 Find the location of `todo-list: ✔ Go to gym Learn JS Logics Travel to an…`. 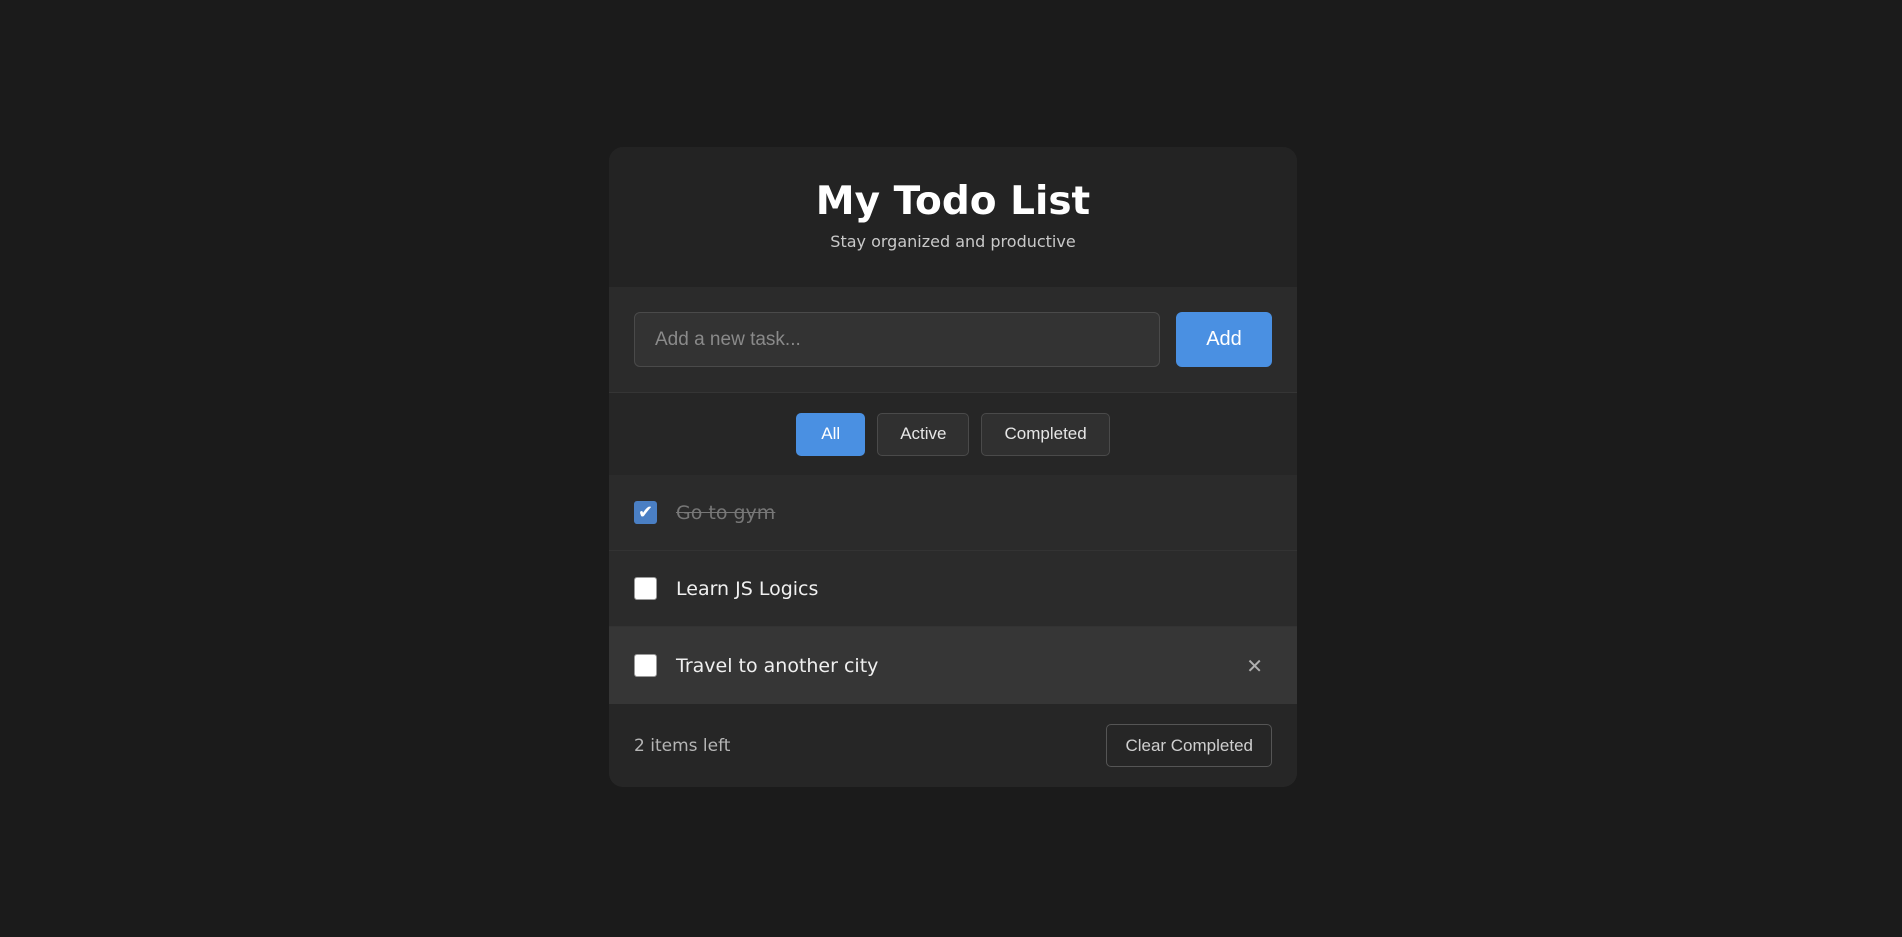

todo-list: ✔ Go to gym Learn JS Logics Travel to an… is located at coordinates (953, 589).